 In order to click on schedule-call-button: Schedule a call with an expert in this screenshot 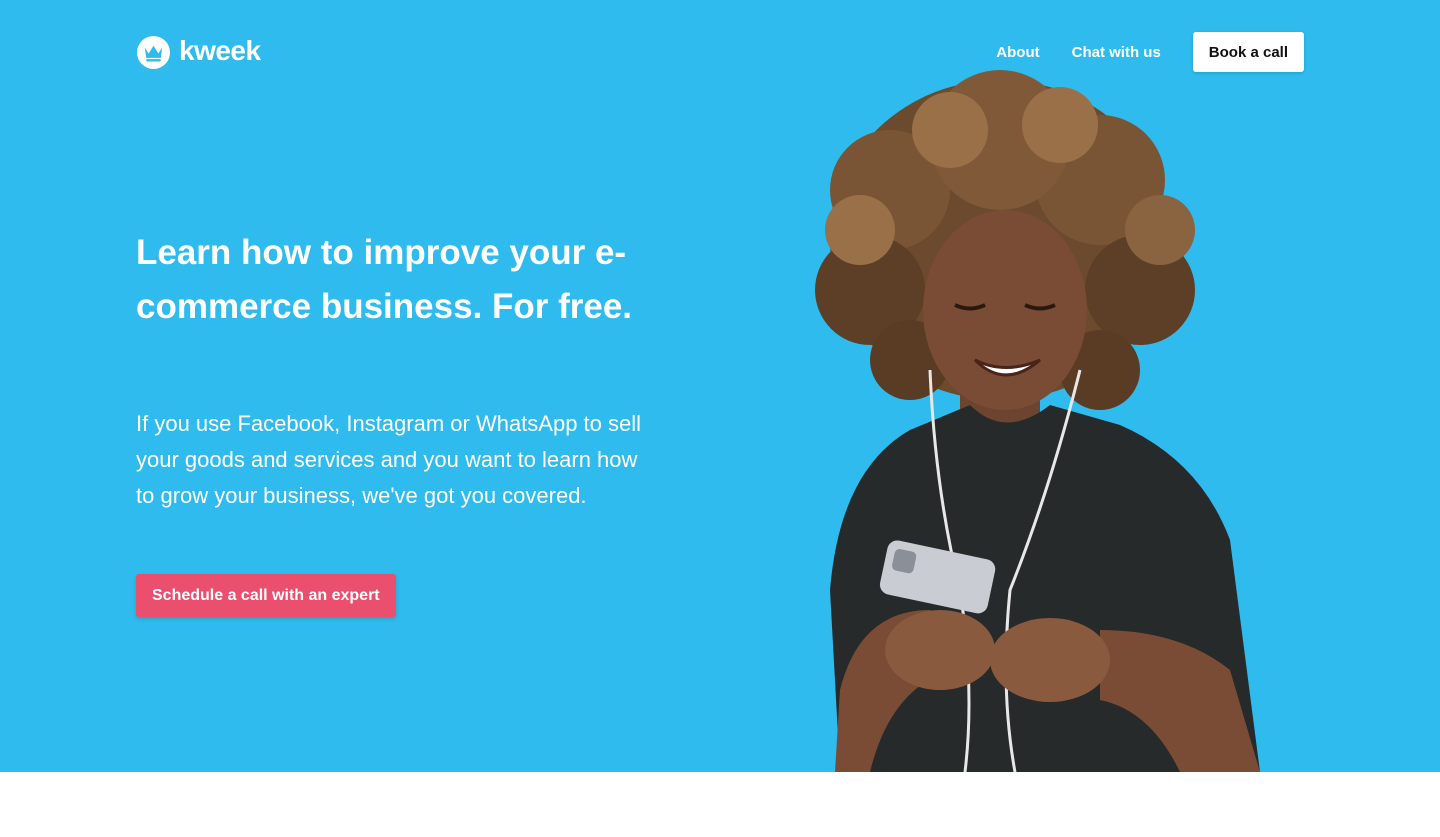, I will do `click(266, 595)`.